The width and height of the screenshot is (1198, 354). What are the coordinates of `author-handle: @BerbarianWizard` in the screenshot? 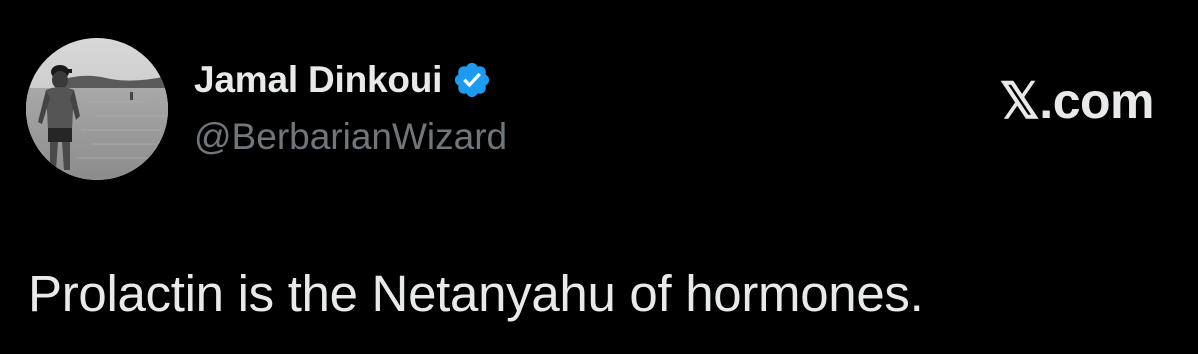 It's located at (350, 137).